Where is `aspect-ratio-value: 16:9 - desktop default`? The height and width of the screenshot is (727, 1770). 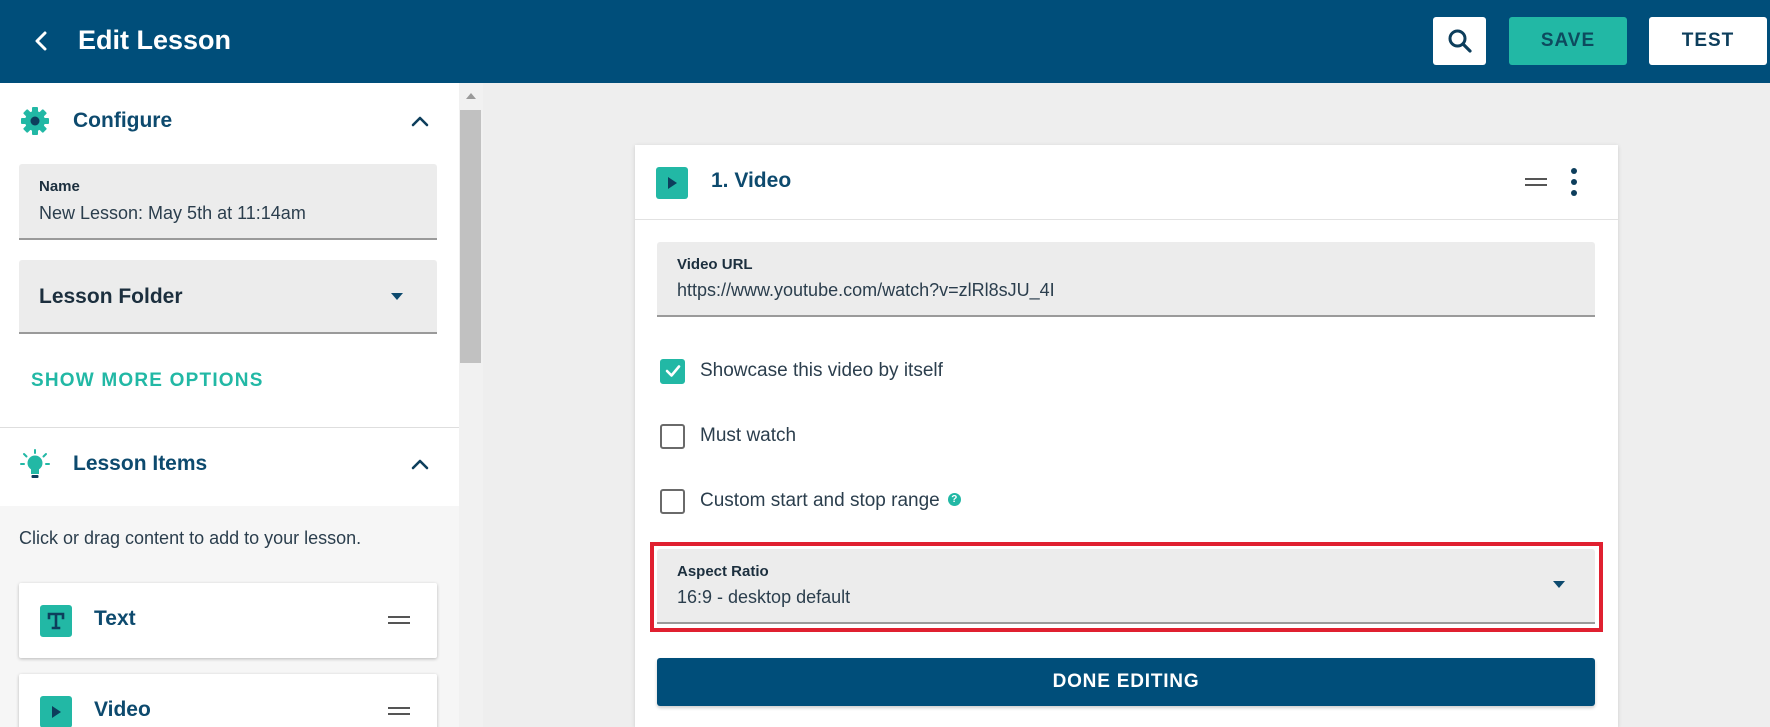
aspect-ratio-value: 16:9 - desktop default is located at coordinates (764, 597).